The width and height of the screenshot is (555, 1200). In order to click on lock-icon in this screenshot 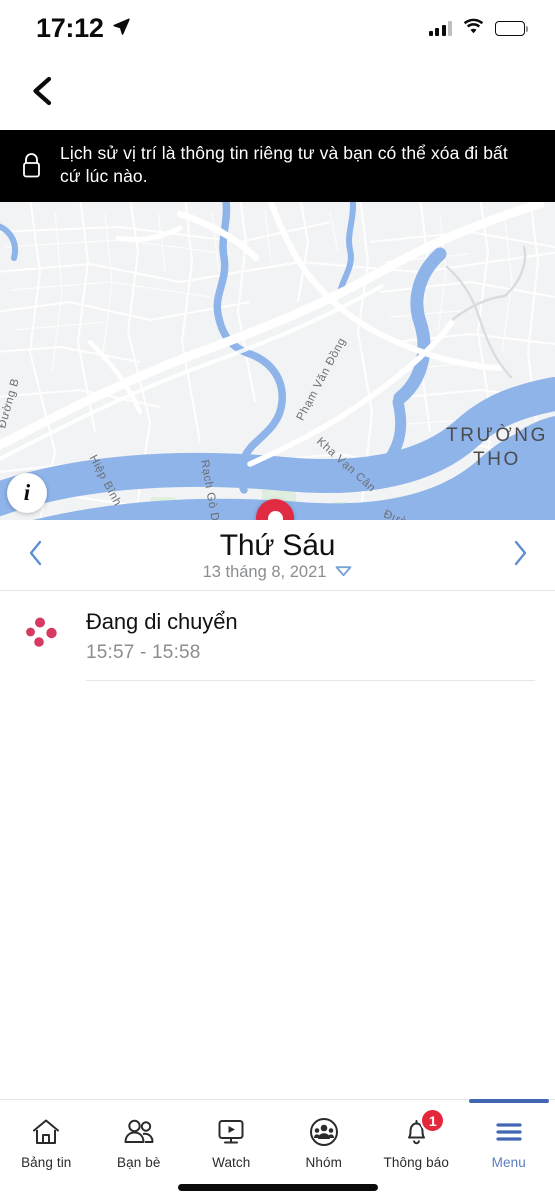, I will do `click(31, 165)`.